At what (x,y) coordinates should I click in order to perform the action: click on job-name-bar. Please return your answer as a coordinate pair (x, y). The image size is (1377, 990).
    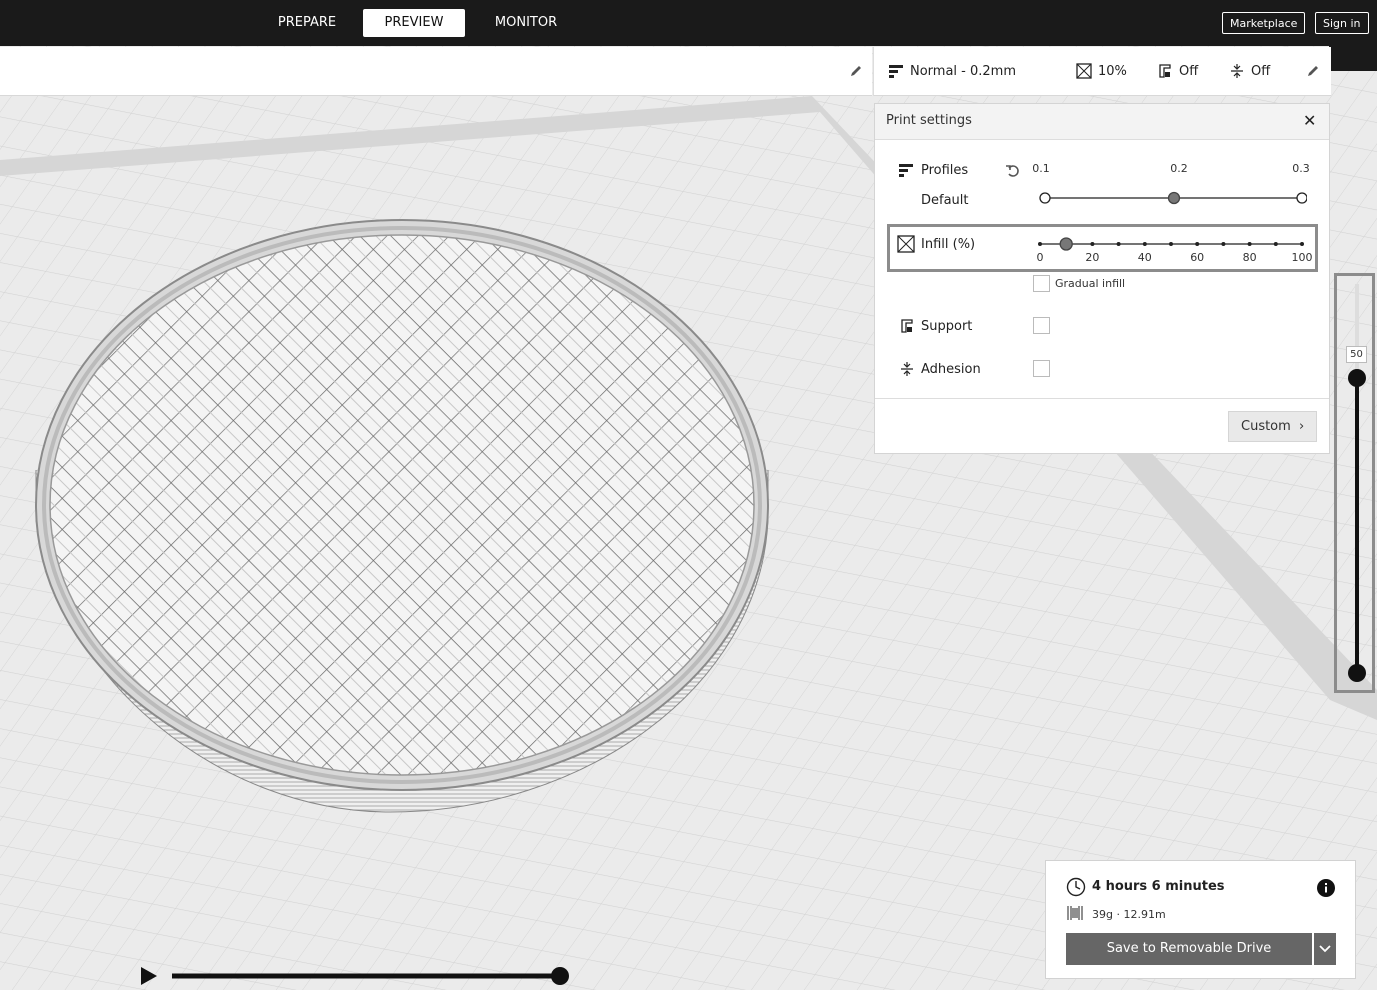
    Looking at the image, I should click on (436, 71).